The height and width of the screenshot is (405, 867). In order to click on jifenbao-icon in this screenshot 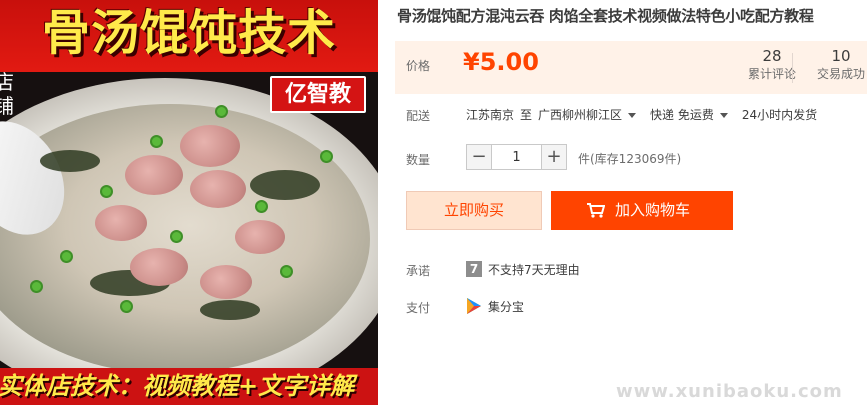, I will do `click(474, 306)`.